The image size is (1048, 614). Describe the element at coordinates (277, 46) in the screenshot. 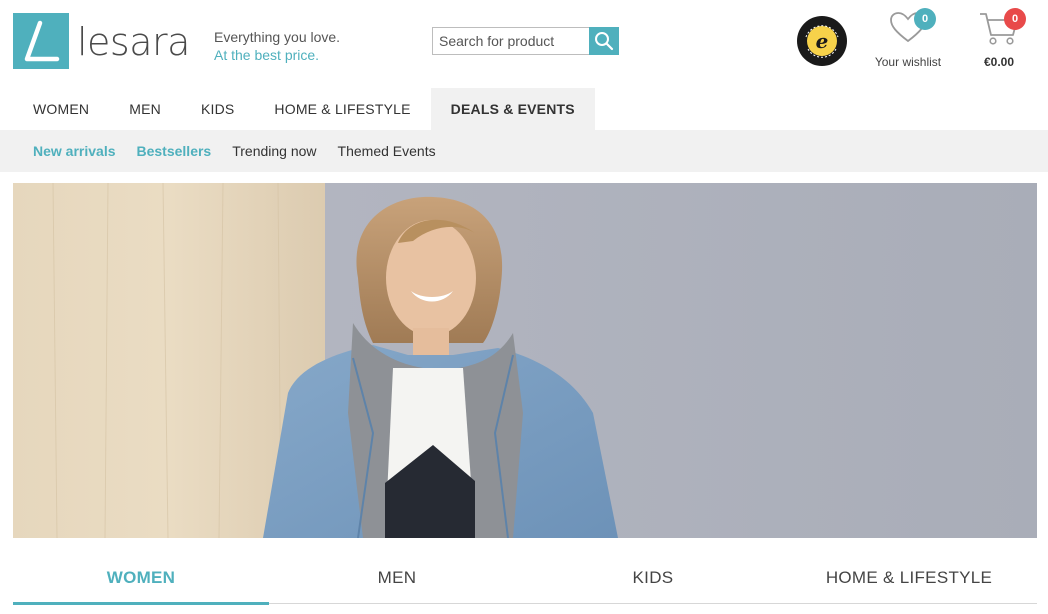

I see `tagline: Everything you love. At the best price.` at that location.